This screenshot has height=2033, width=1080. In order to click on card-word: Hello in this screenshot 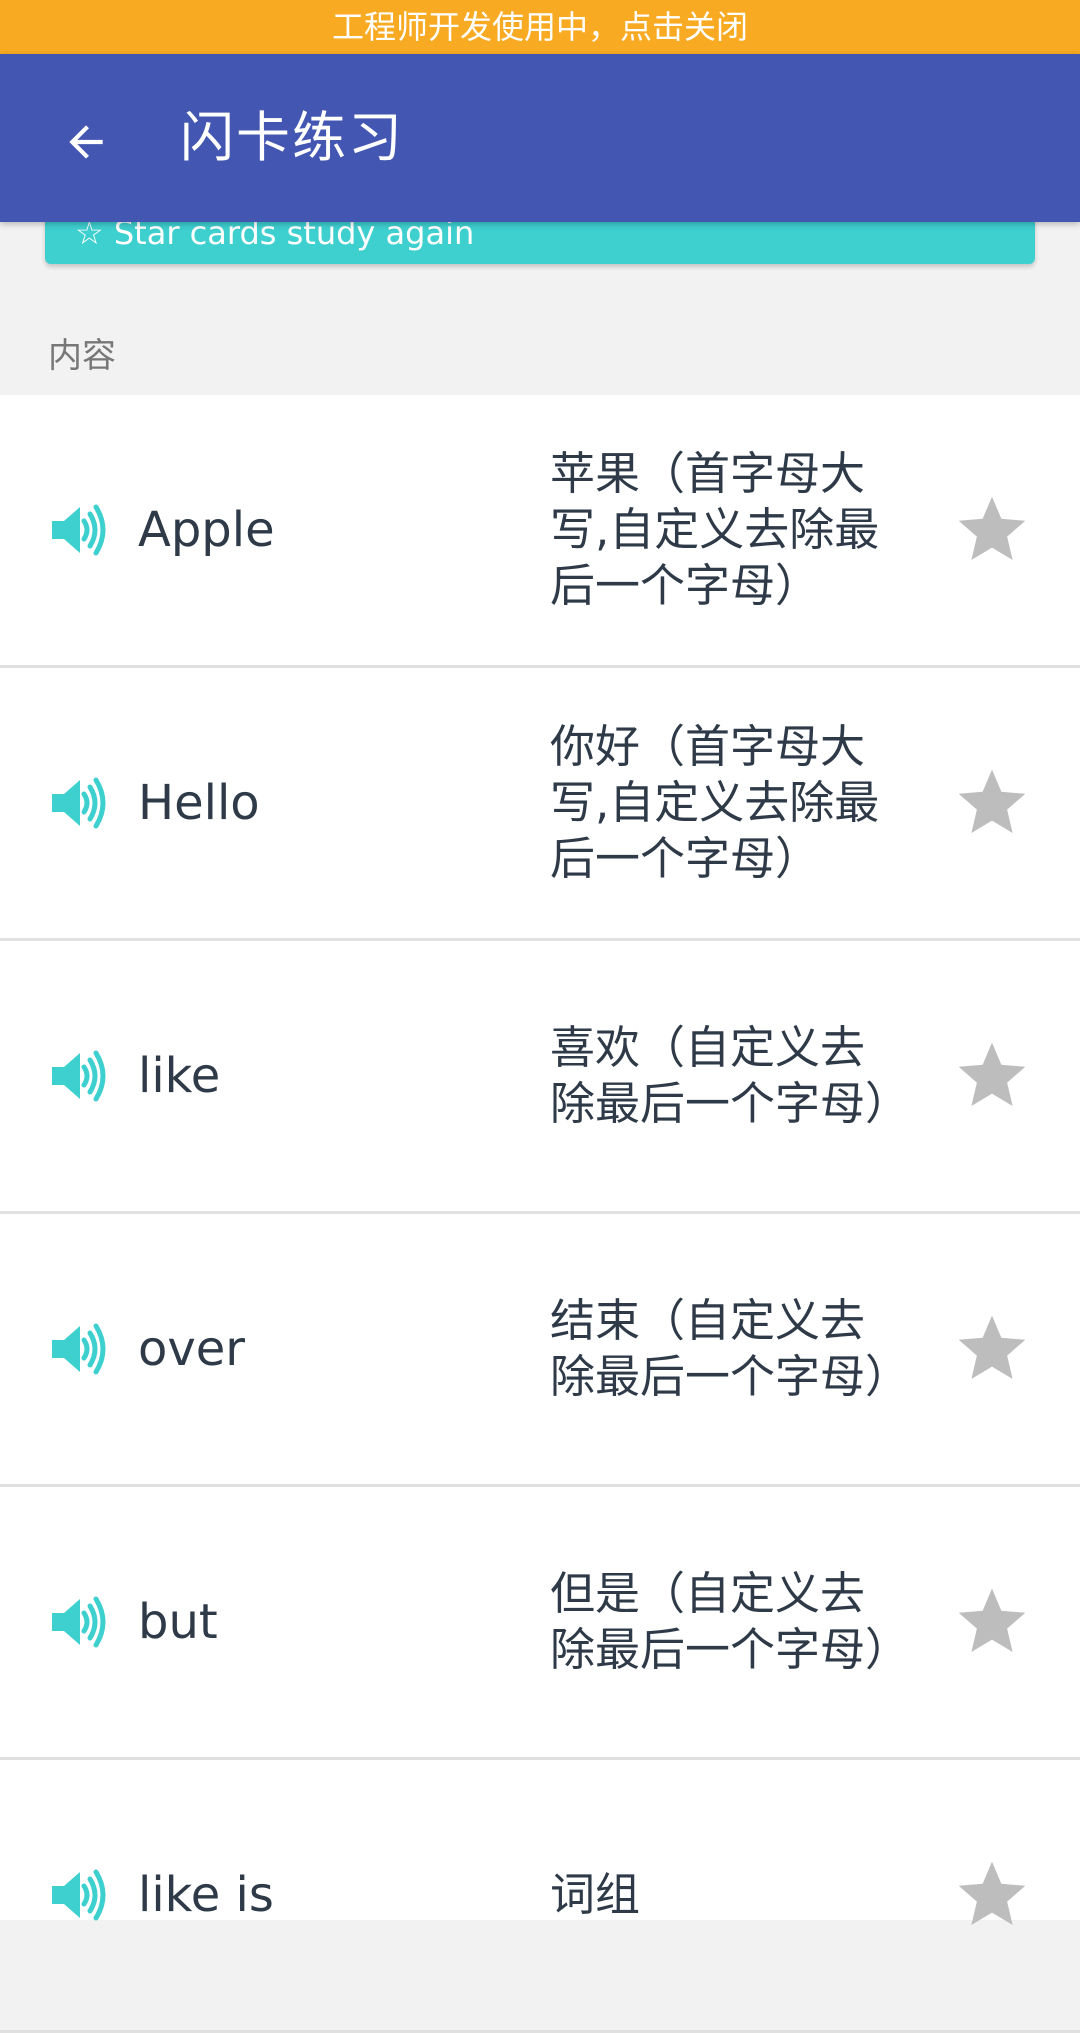, I will do `click(199, 803)`.